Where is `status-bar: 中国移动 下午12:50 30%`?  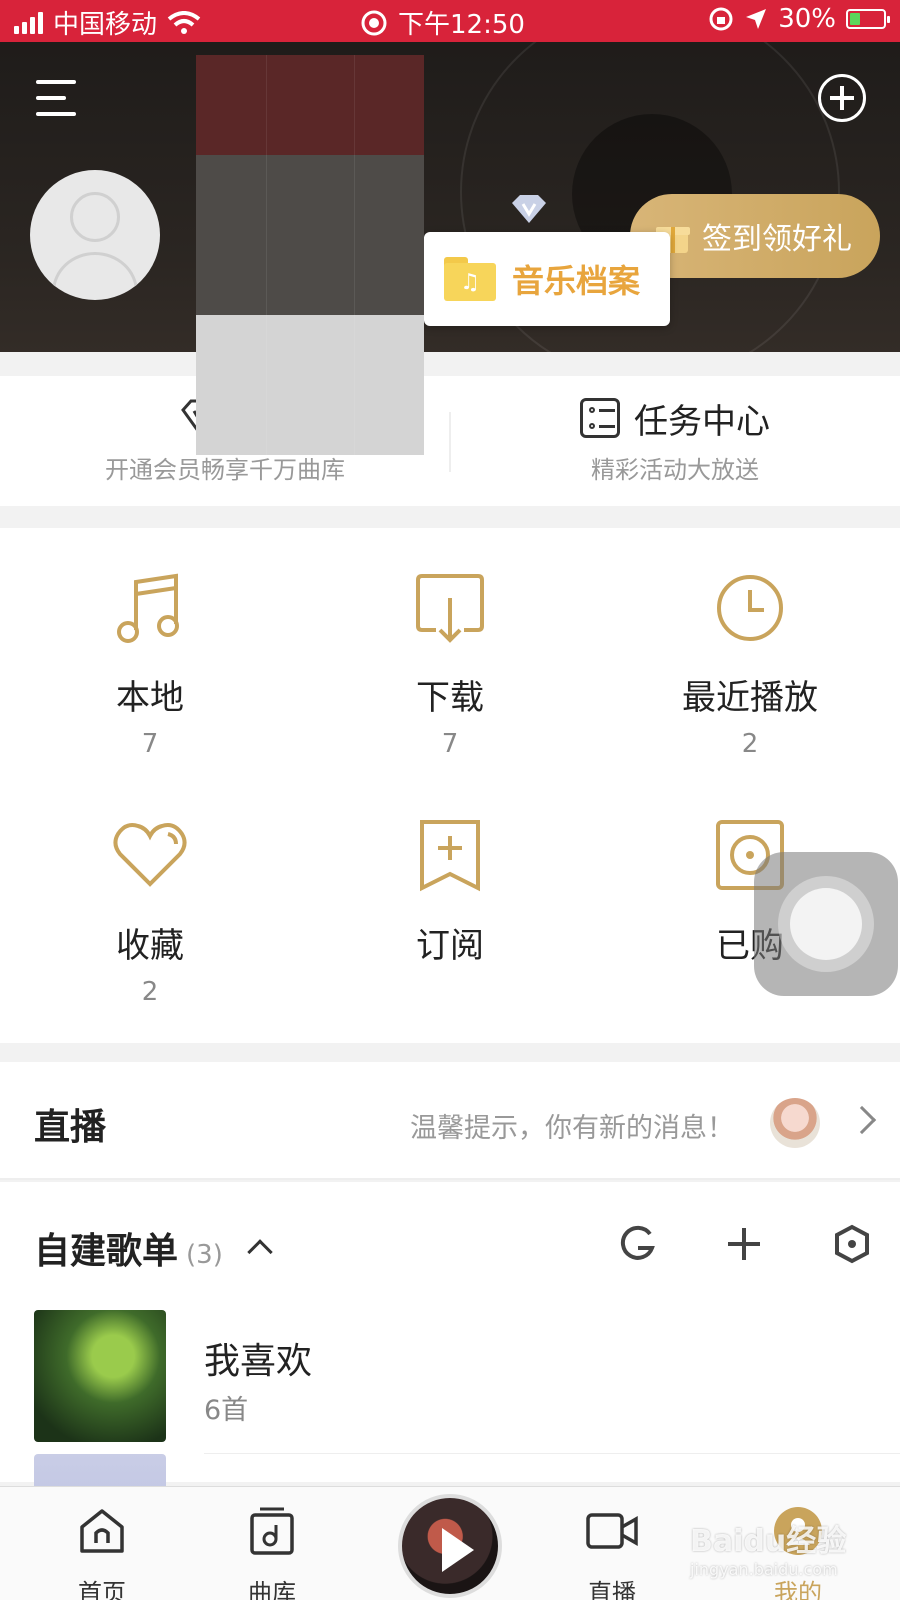
status-bar: 中国移动 下午12:50 30% is located at coordinates (450, 21).